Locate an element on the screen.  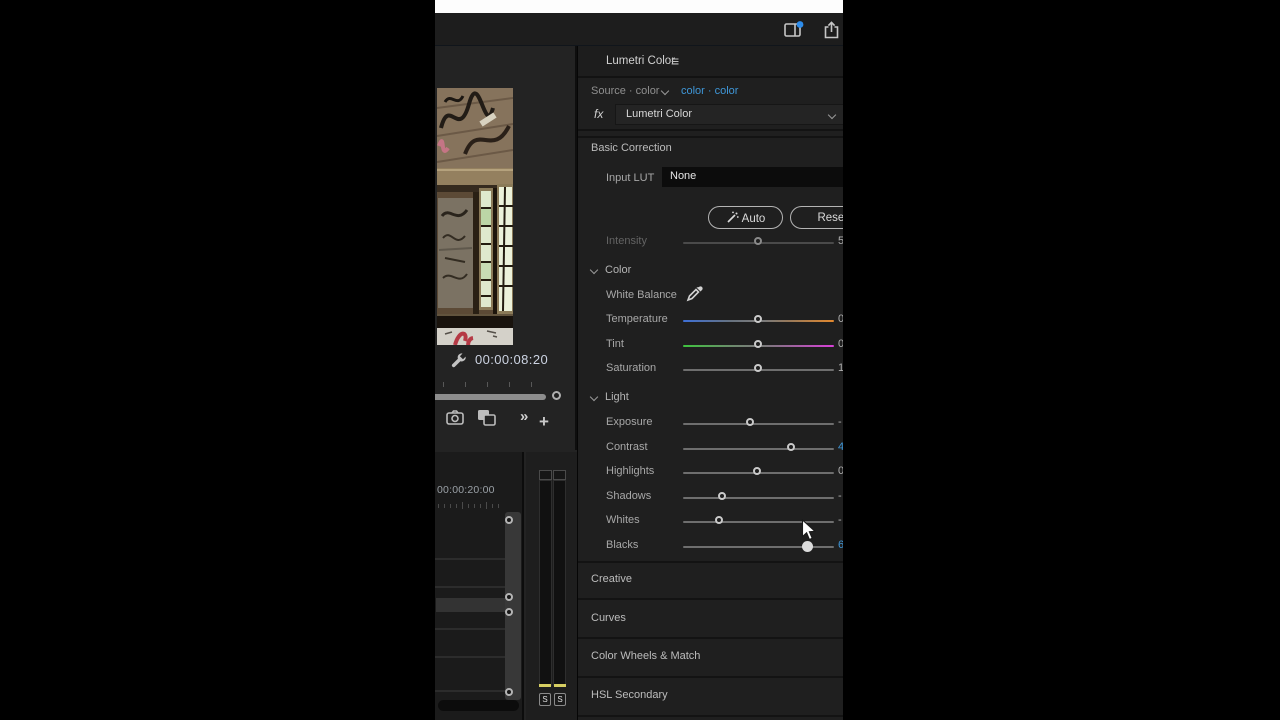
slider-row-shadows: Shadows - is located at coordinates (710, 497).